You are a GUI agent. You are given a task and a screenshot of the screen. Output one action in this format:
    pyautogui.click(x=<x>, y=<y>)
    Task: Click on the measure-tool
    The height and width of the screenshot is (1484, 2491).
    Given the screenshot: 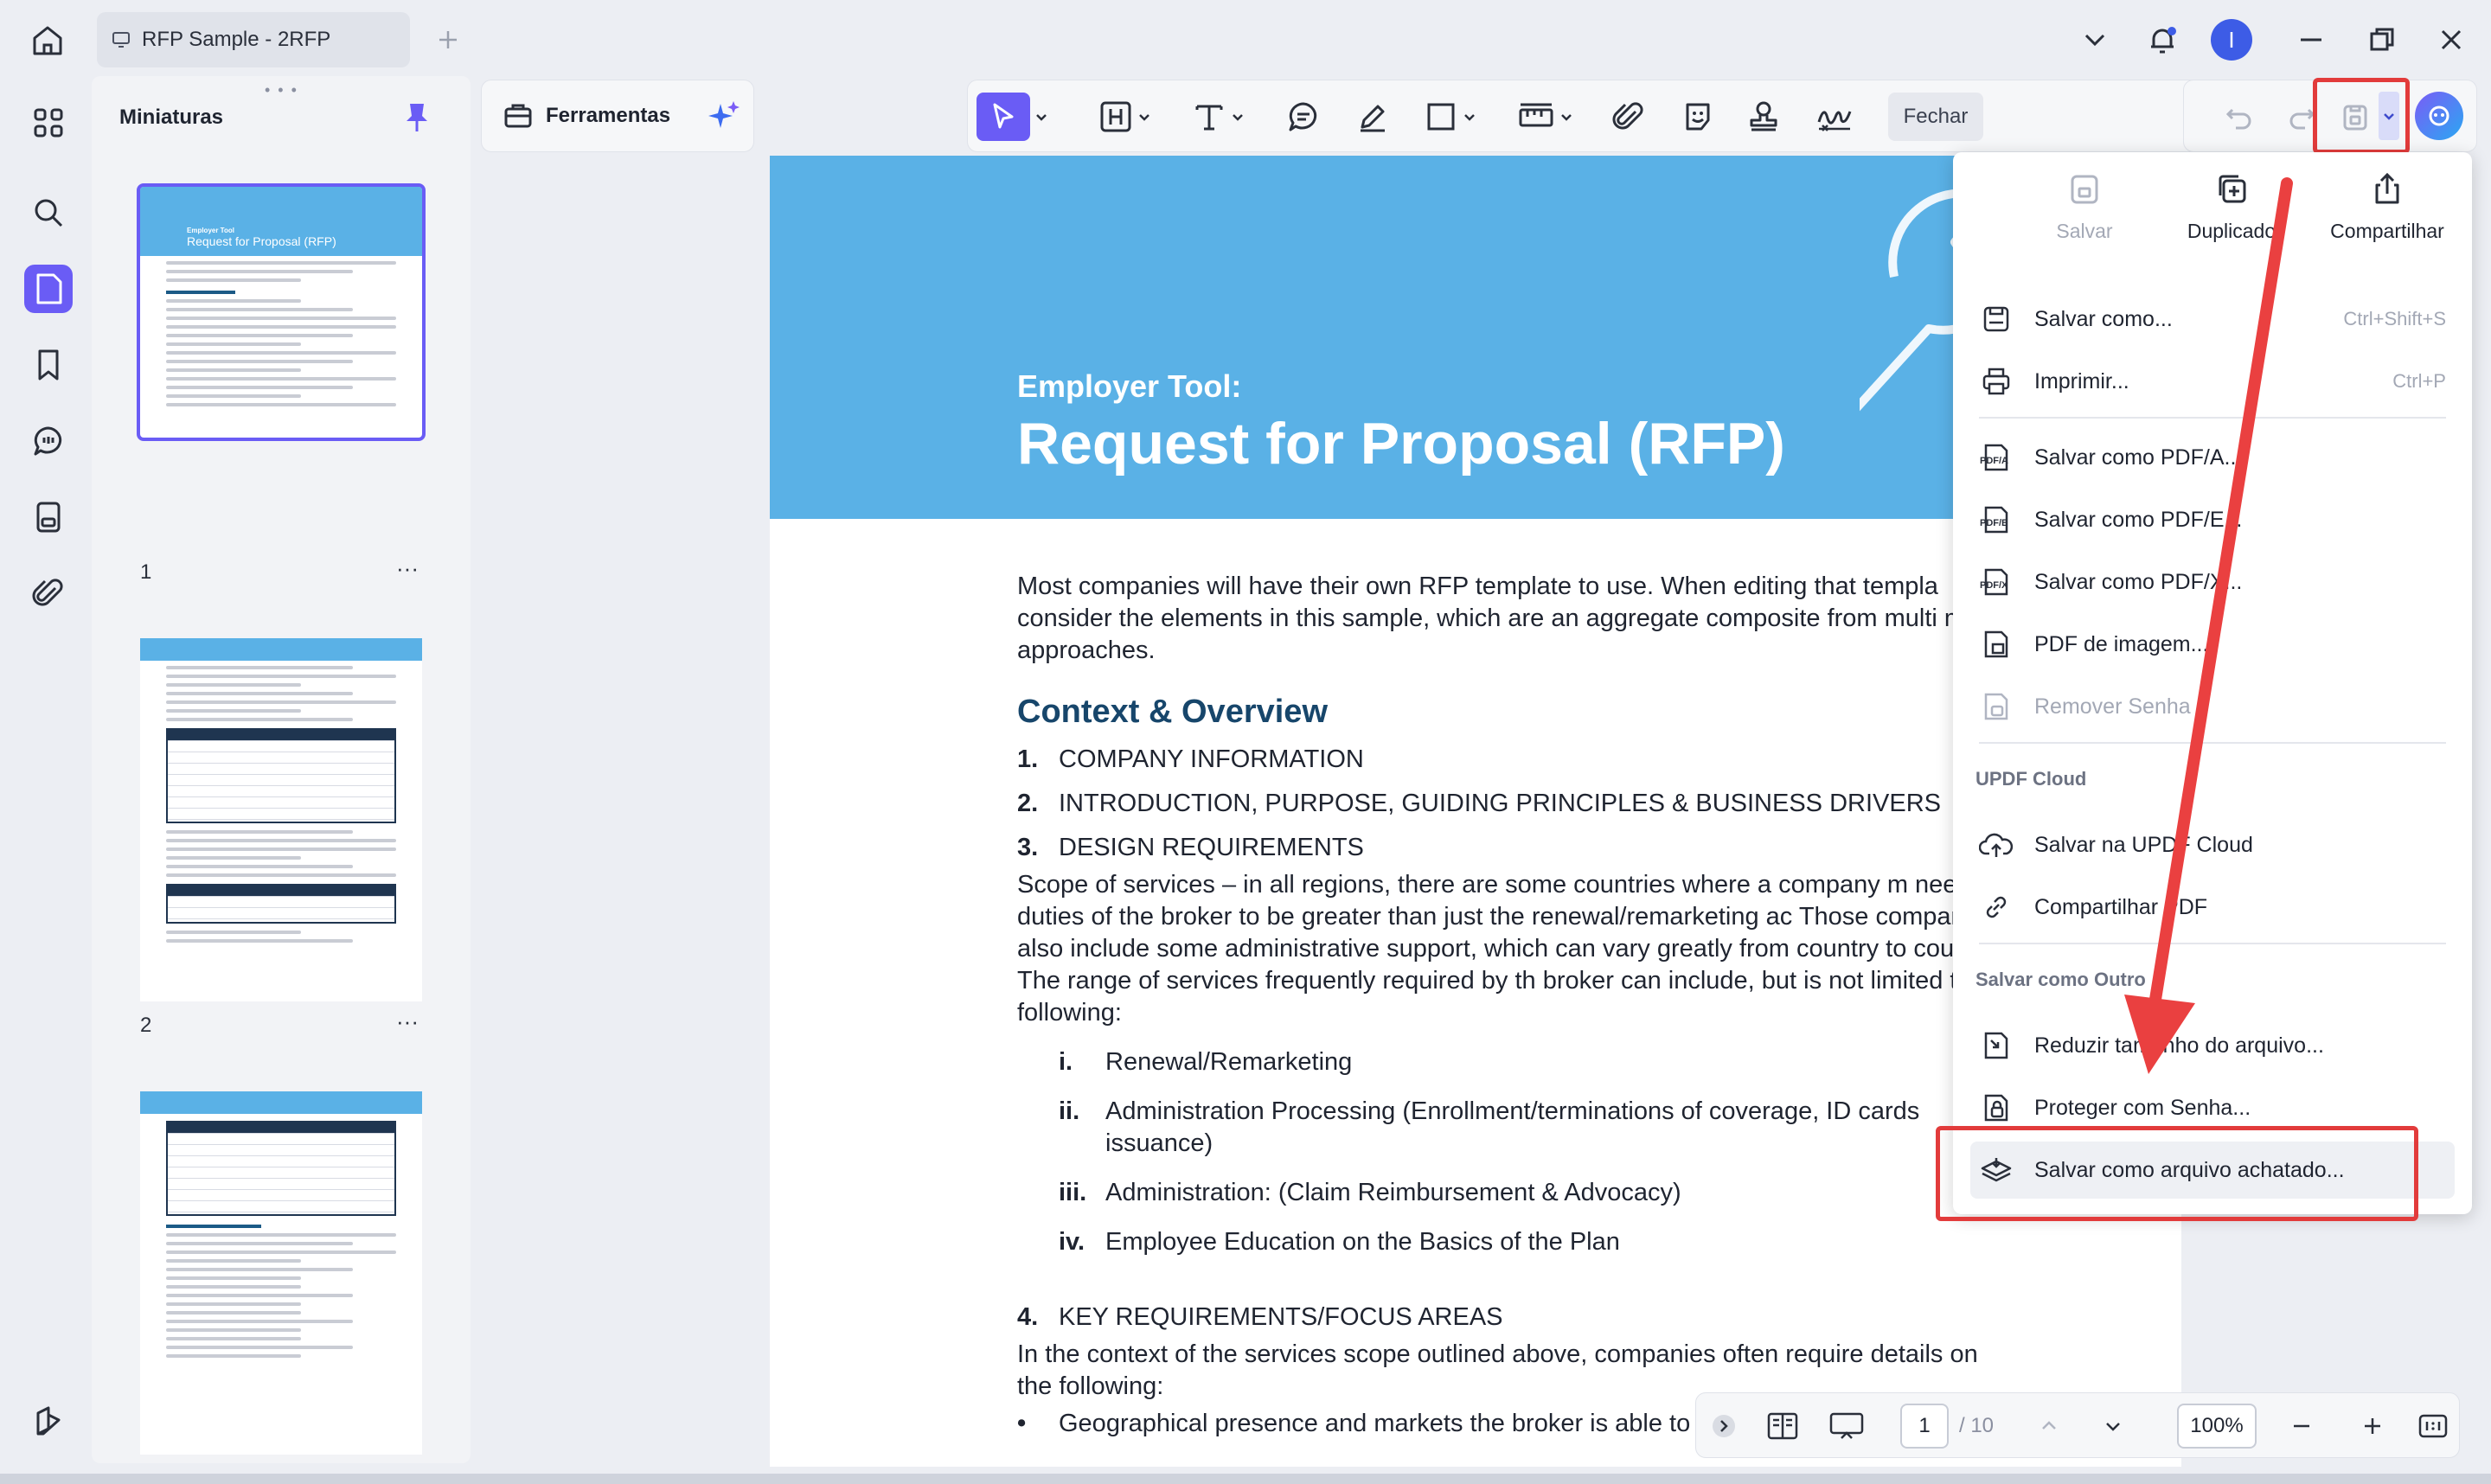 What is the action you would take?
    pyautogui.click(x=1546, y=117)
    